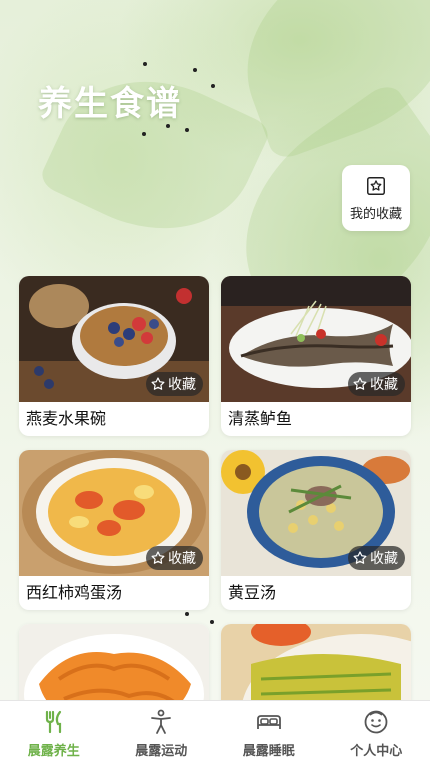 The height and width of the screenshot is (765, 430). I want to click on tab-health: 晨露养生, so click(54, 733).